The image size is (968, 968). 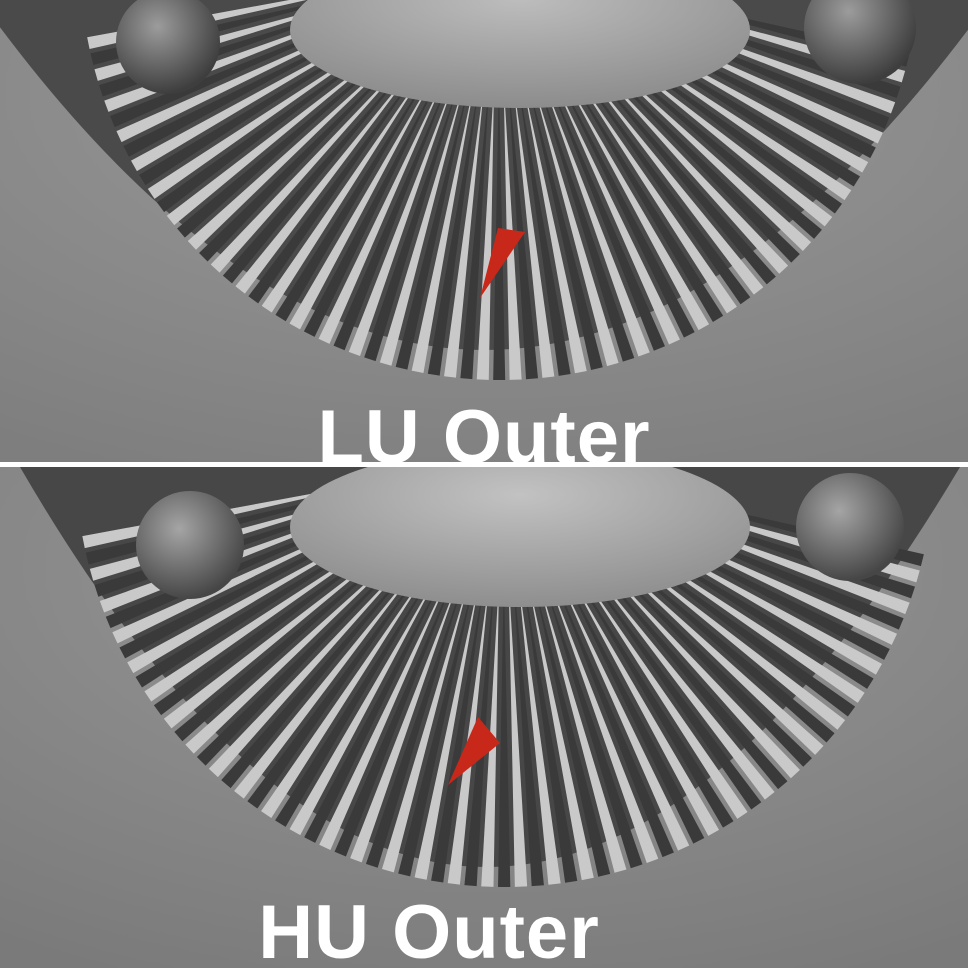 I want to click on lu-outer-caption: LU Outer, so click(x=484, y=429).